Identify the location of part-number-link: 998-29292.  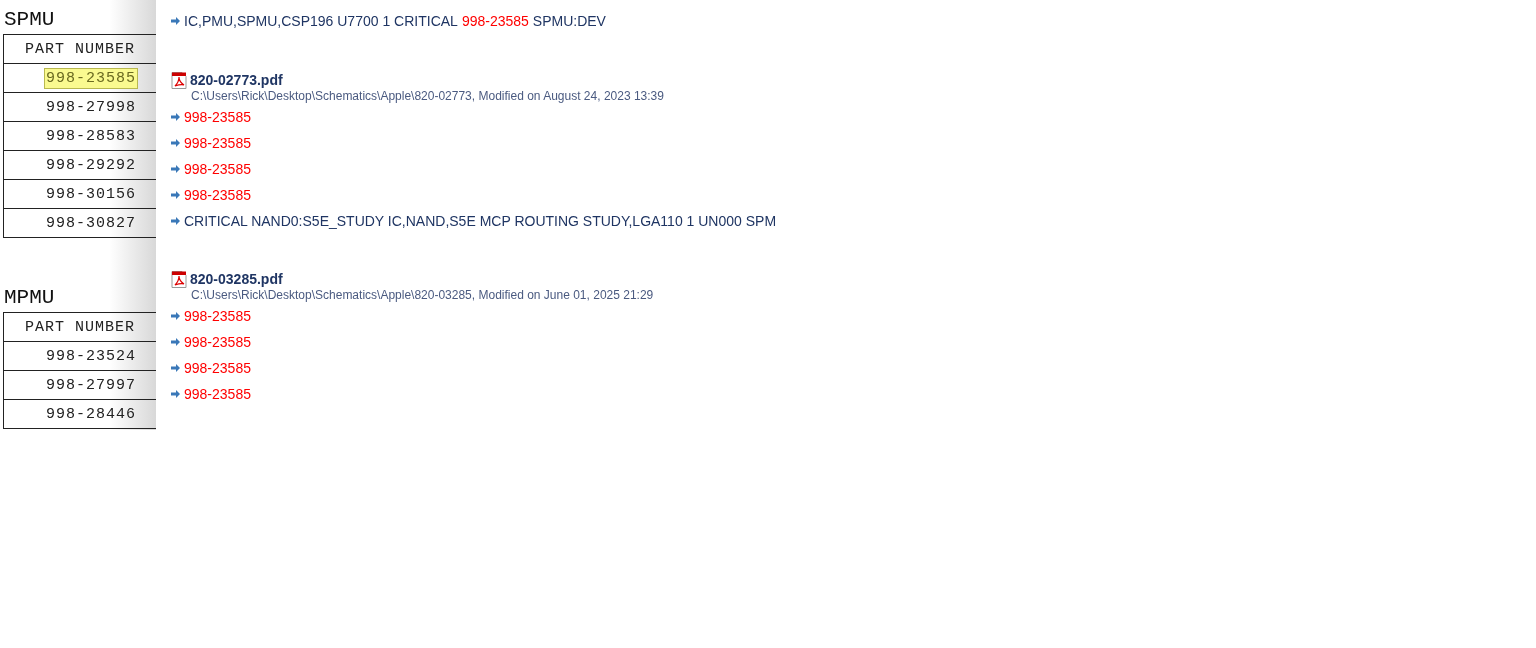
(91, 165).